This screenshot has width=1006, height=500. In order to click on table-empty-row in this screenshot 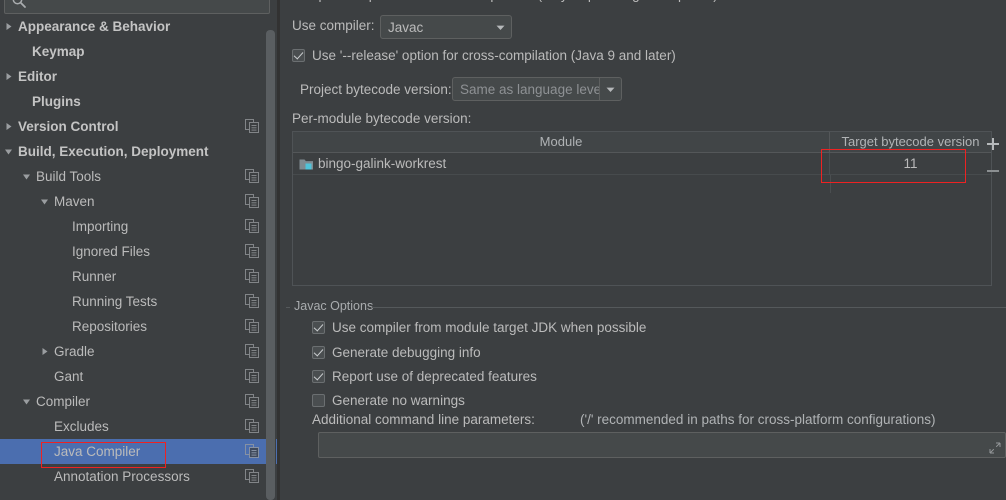, I will do `click(910, 184)`.